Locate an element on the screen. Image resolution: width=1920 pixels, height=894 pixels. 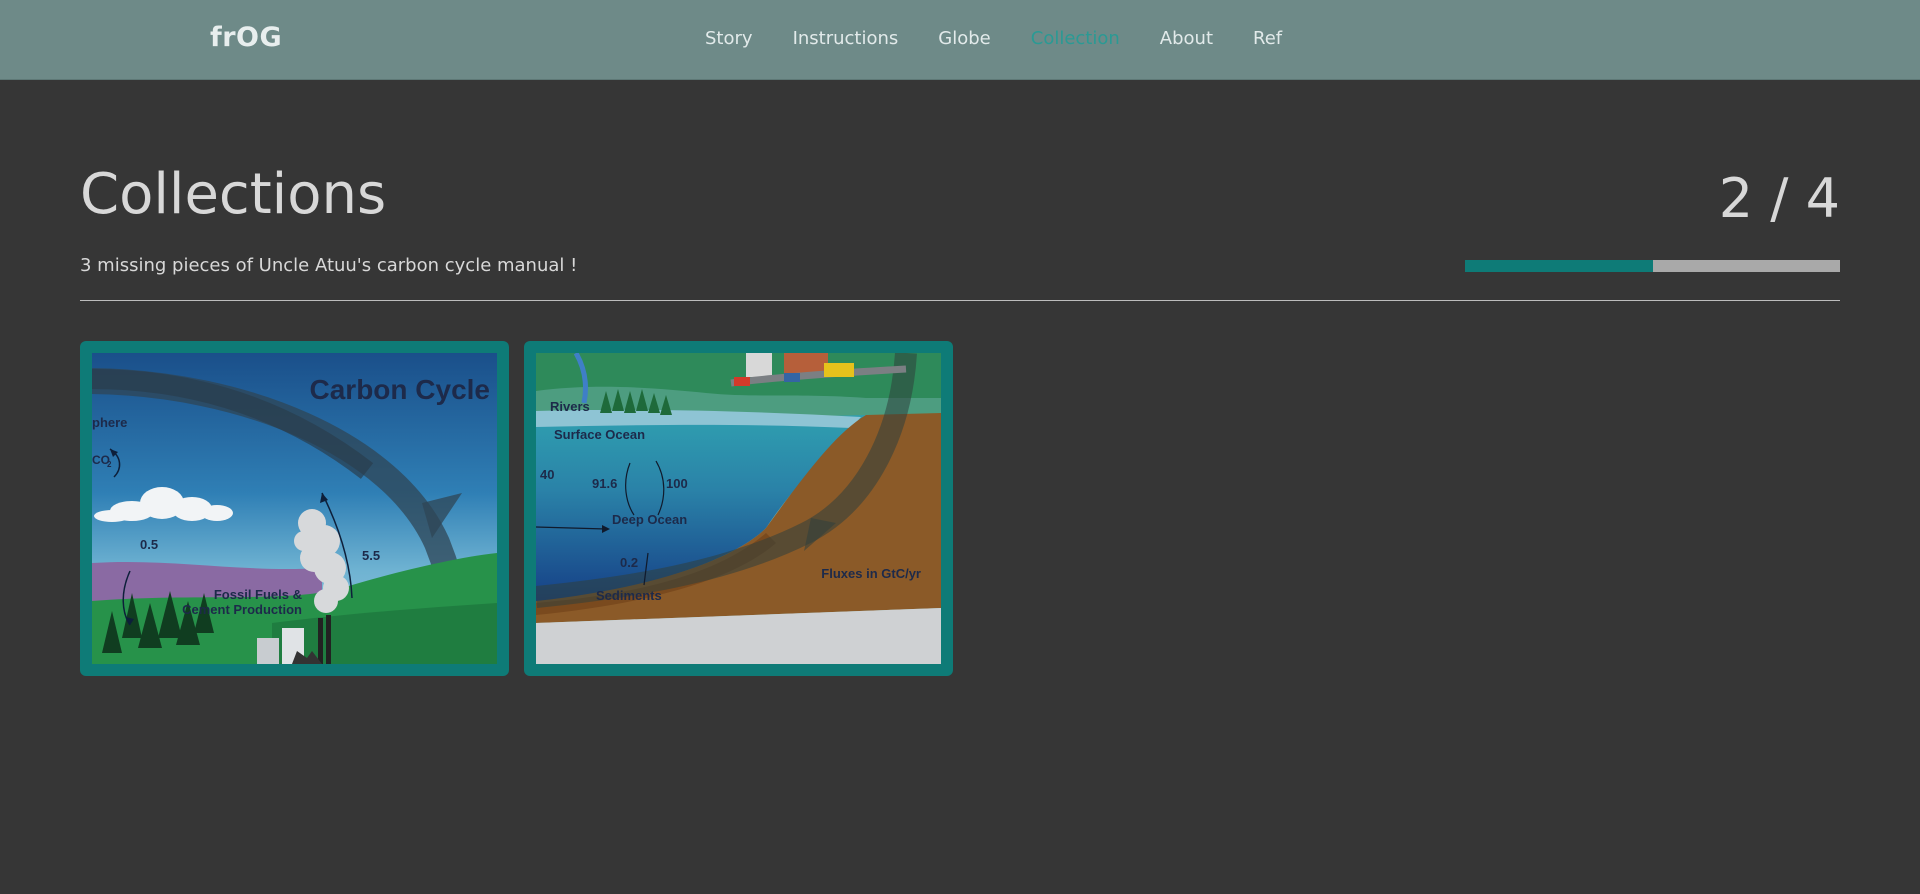
label-flux-5-5: 5.5 is located at coordinates (371, 555).